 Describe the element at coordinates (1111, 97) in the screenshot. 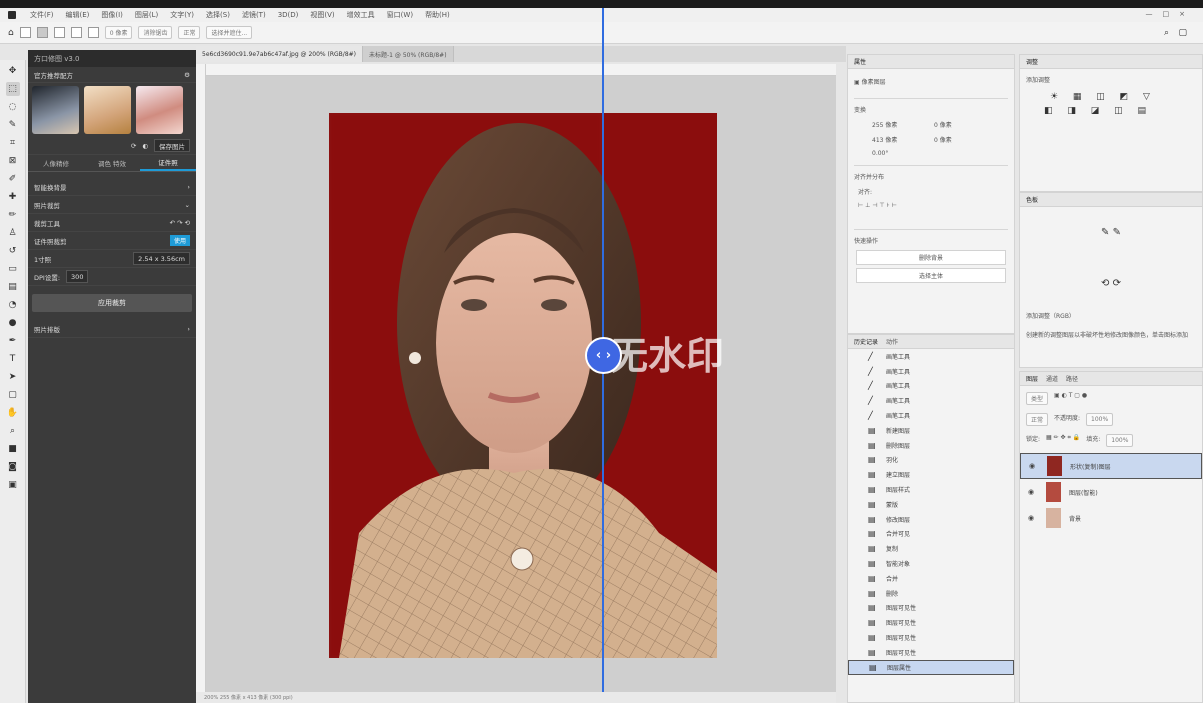

I see `adjust-icons: ☀ ▦ ◫ ◩ ▽` at that location.